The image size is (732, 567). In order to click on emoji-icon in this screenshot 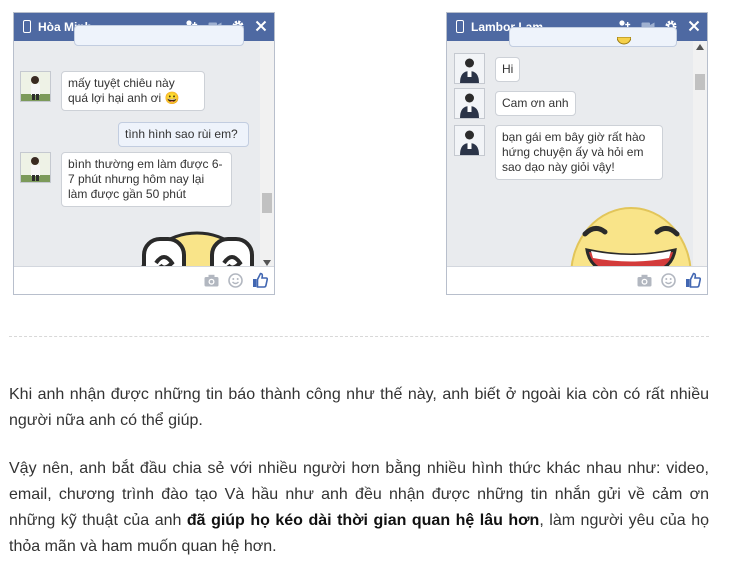, I will do `click(624, 41)`.